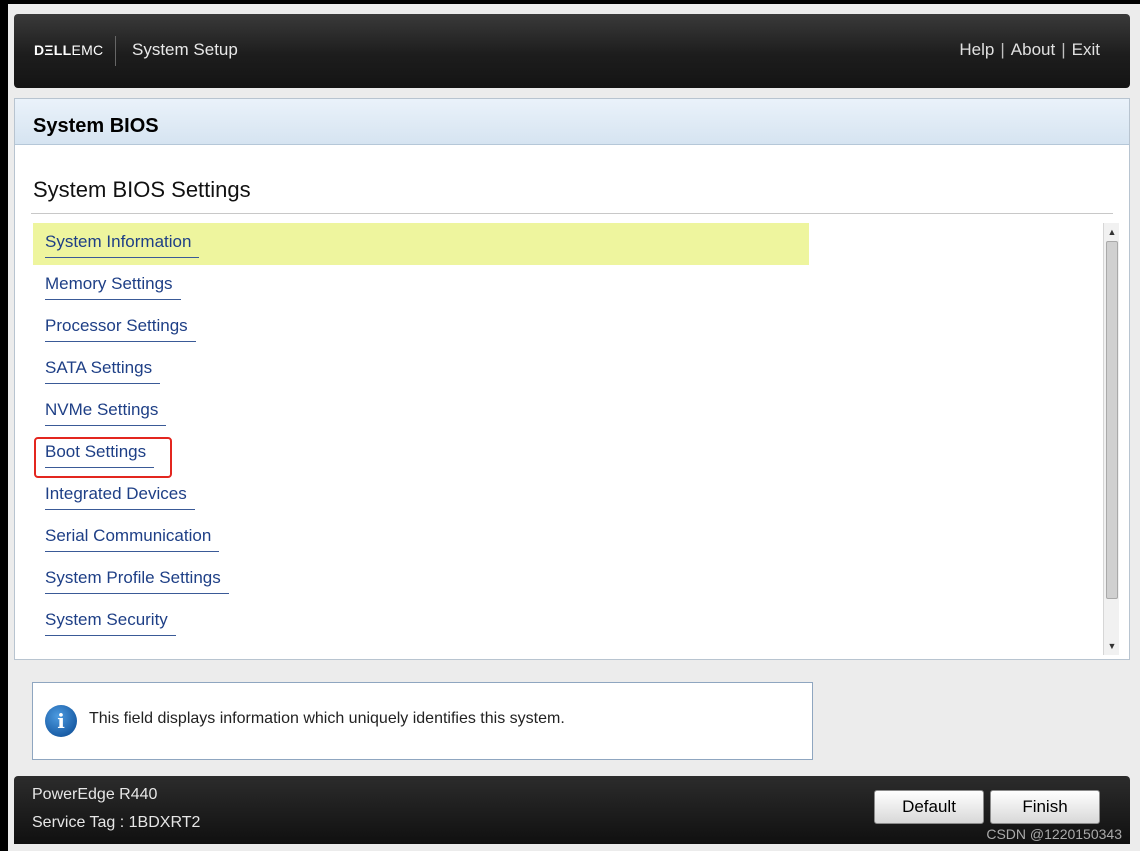 The image size is (1140, 851). Describe the element at coordinates (137, 581) in the screenshot. I see `menu-item-label: System Profile Settings` at that location.